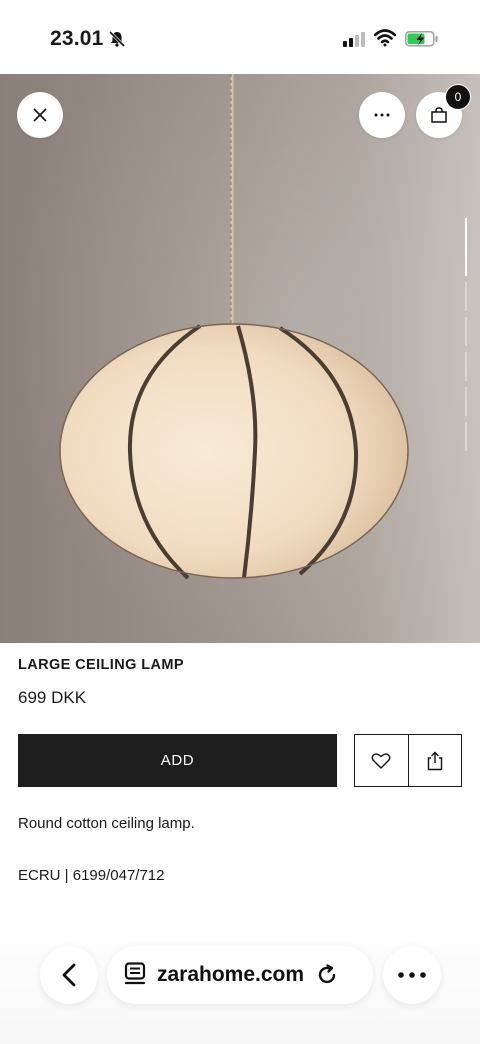 Image resolution: width=480 pixels, height=1044 pixels. I want to click on more-options-button, so click(382, 115).